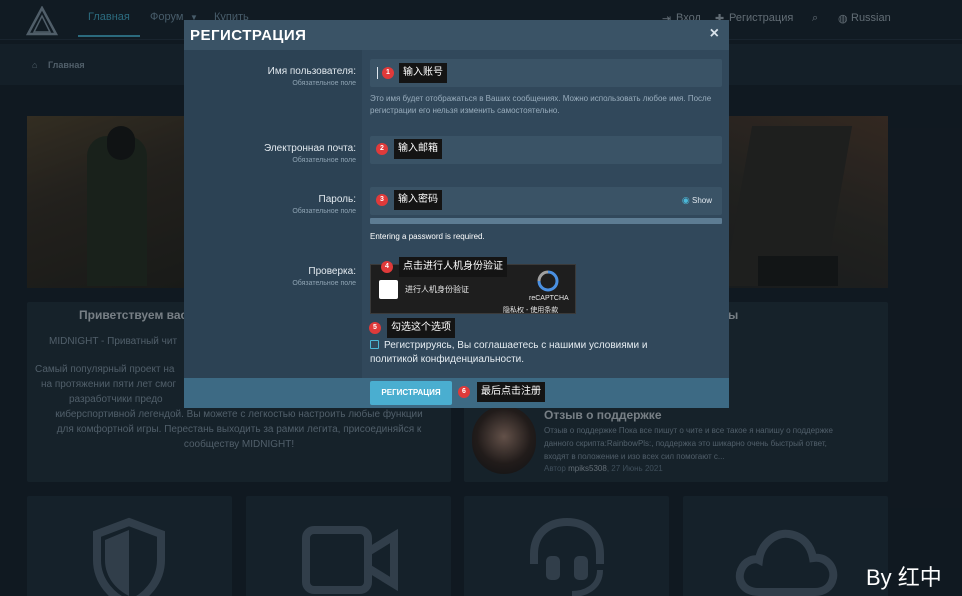 The width and height of the screenshot is (962, 596). I want to click on verify-required: Обязательное поле, so click(324, 283).